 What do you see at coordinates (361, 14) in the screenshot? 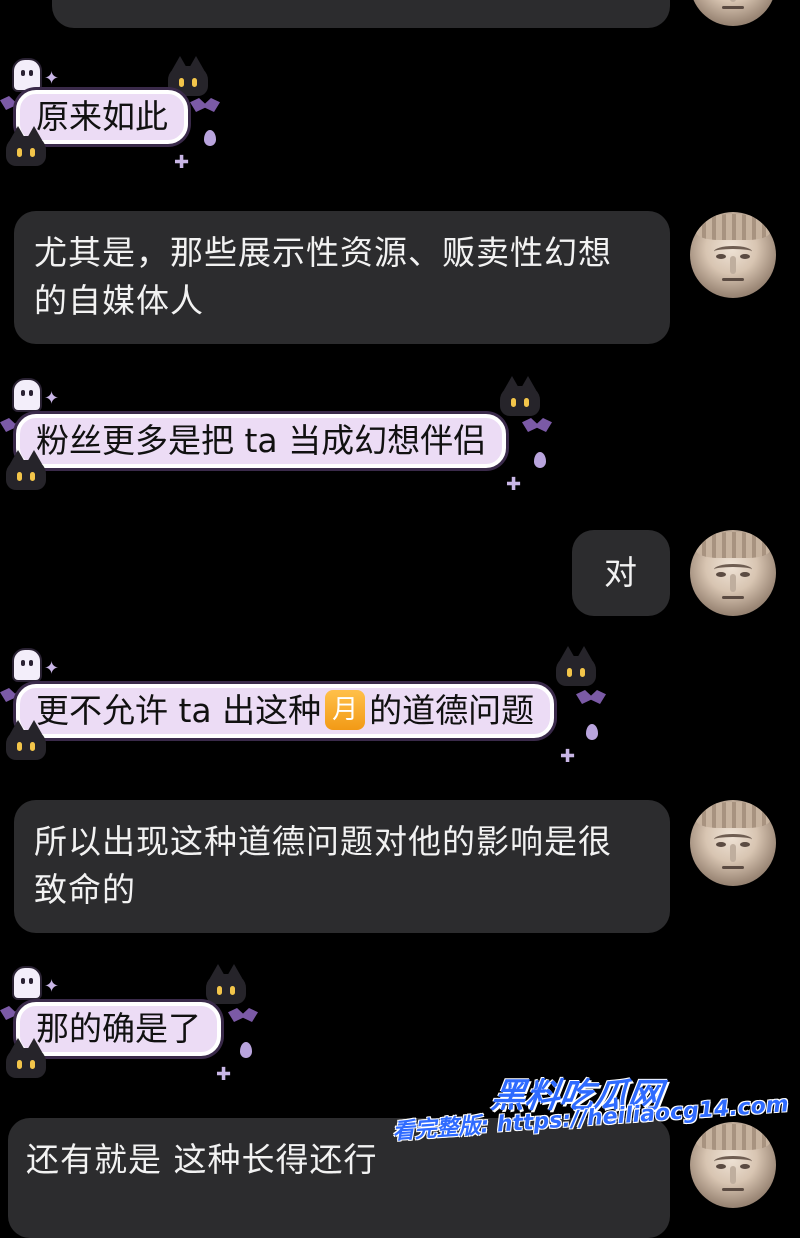
I see `message-bubble` at bounding box center [361, 14].